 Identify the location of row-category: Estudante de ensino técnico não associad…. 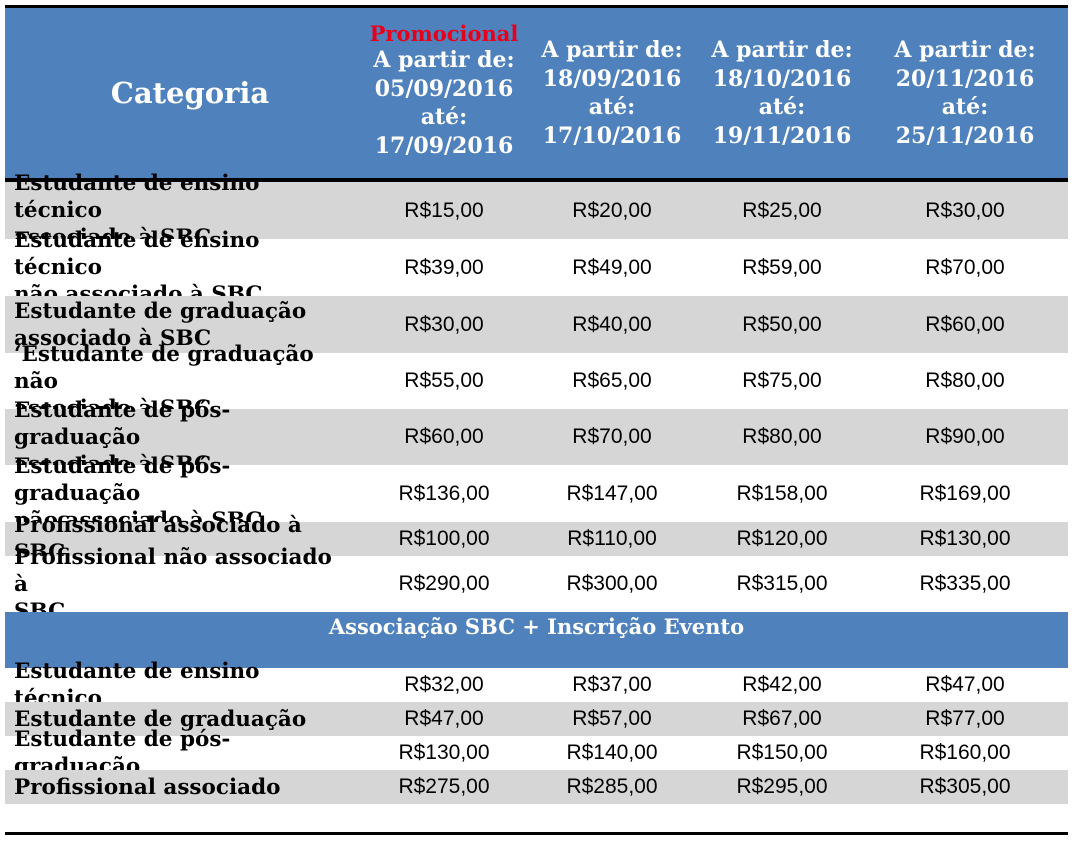
(179, 267).